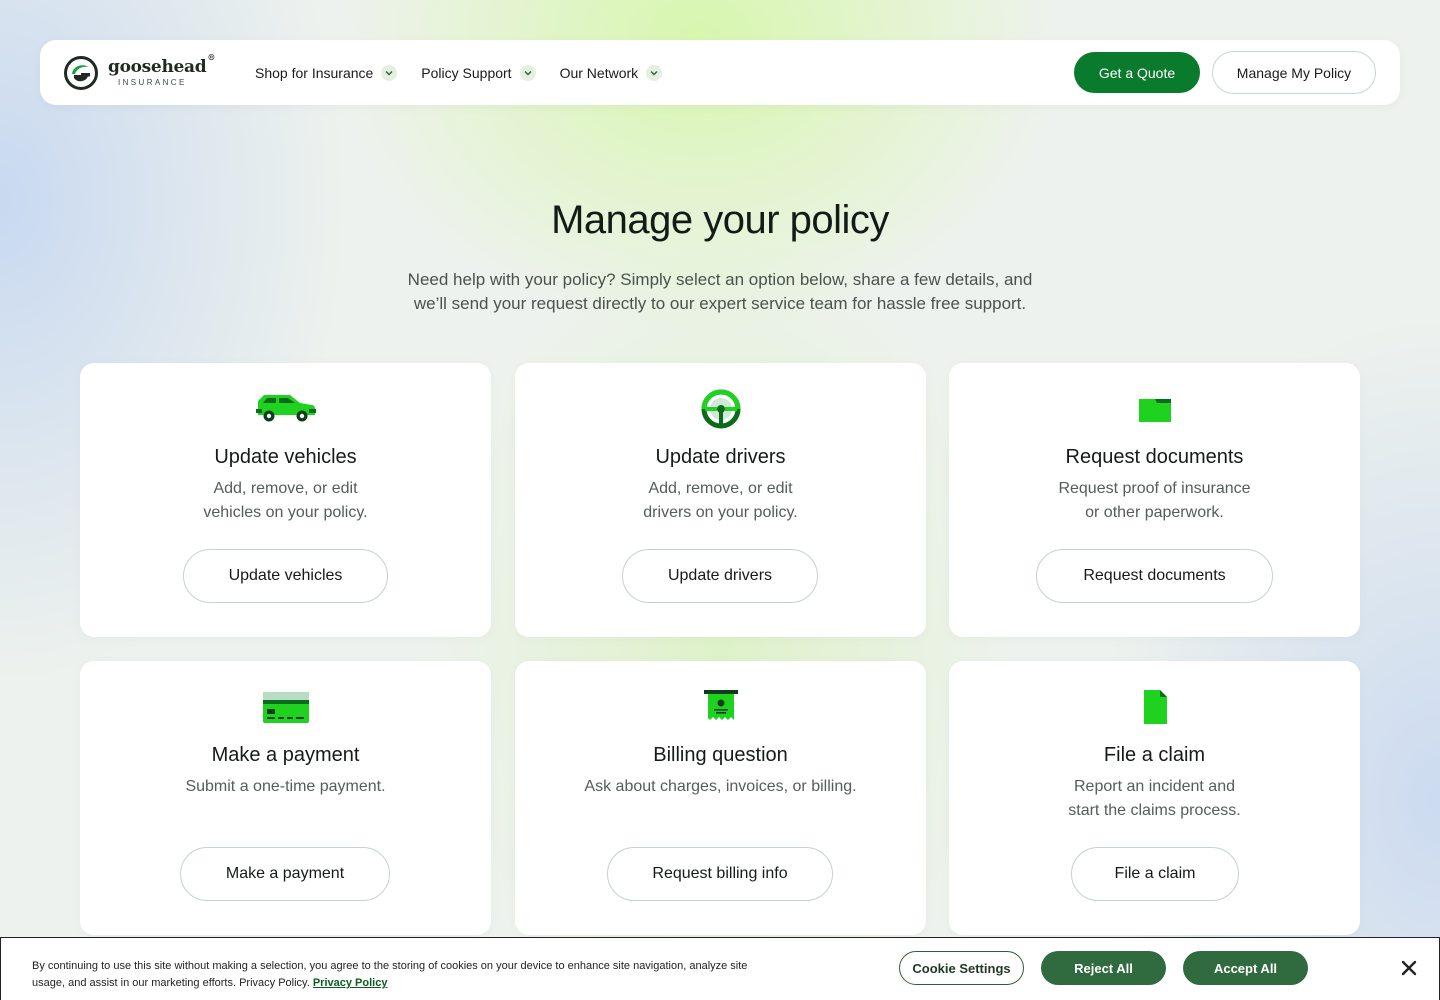 Image resolution: width=1440 pixels, height=1000 pixels. What do you see at coordinates (1154, 410) in the screenshot?
I see `folder-icon` at bounding box center [1154, 410].